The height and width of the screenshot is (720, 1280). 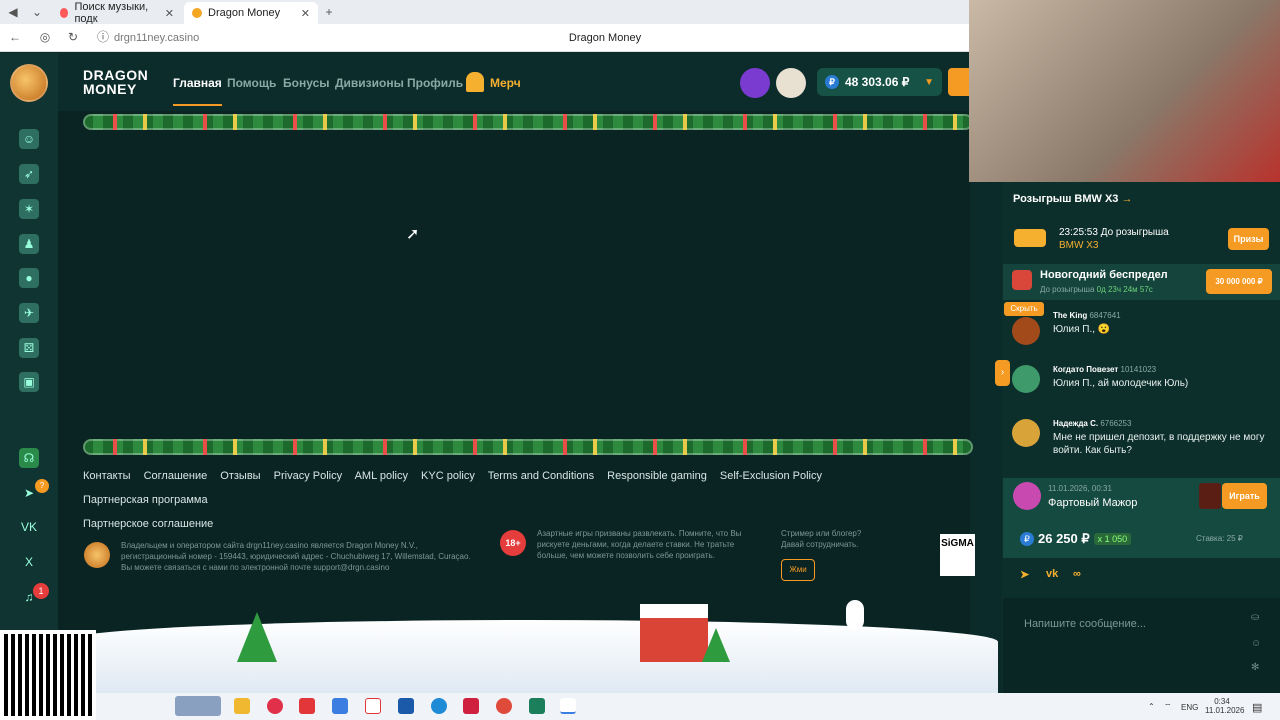 What do you see at coordinates (37, 12) in the screenshot?
I see `tab-list-icon: ⌄` at bounding box center [37, 12].